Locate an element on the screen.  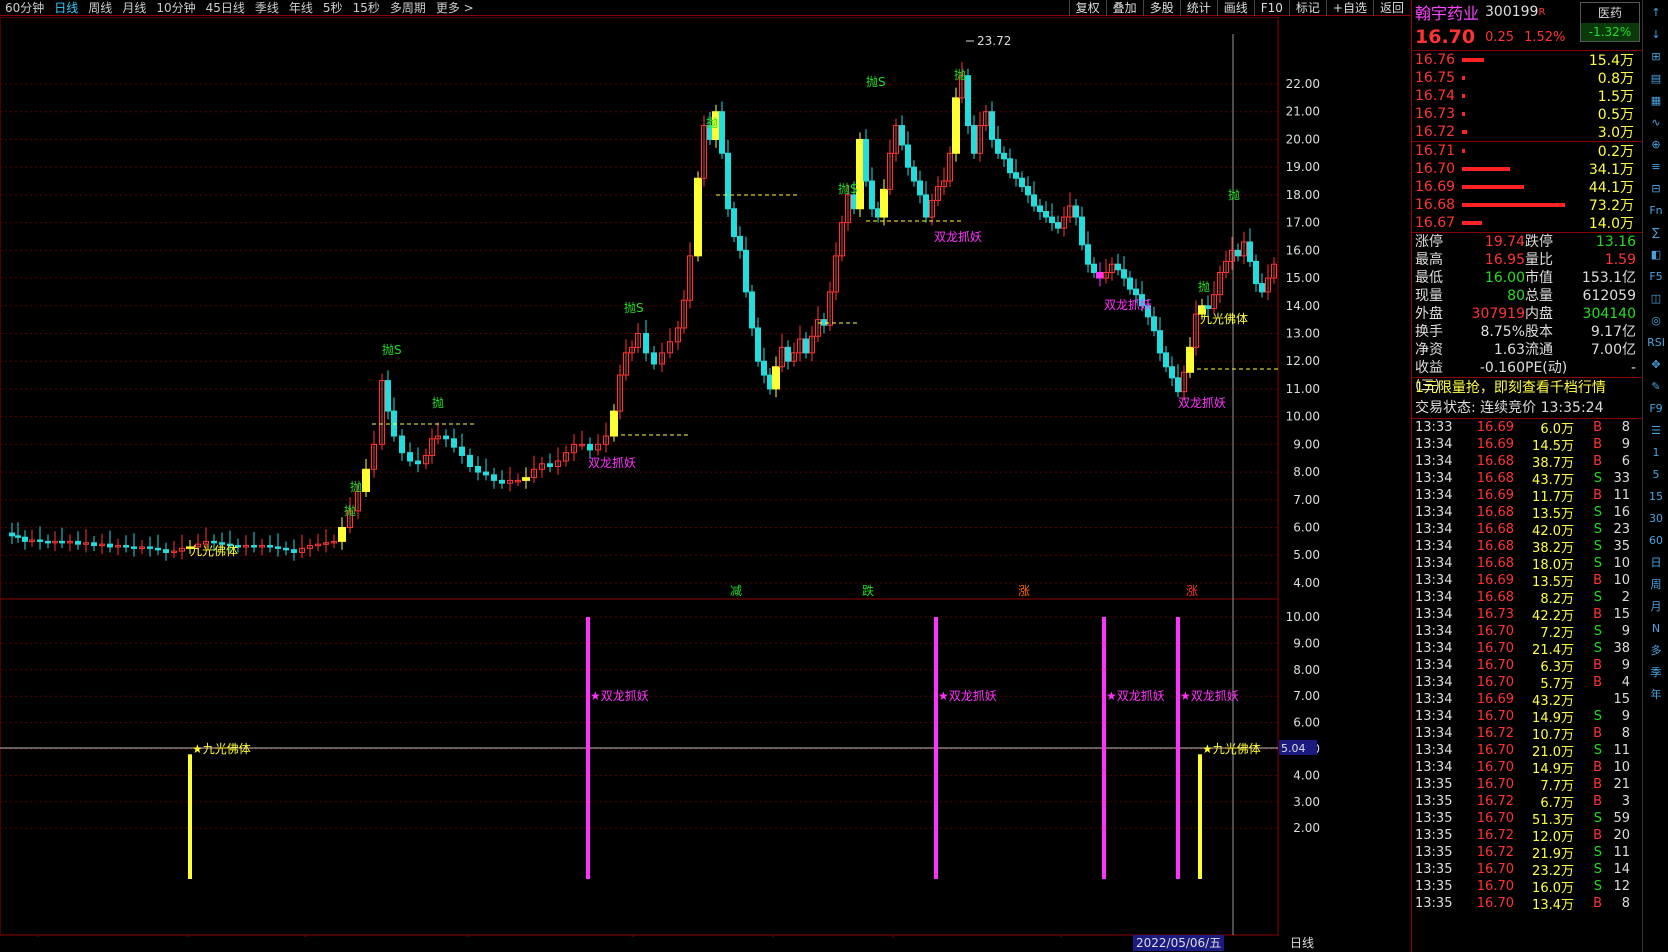
toolbar-button: 统计 is located at coordinates (1198, 8).